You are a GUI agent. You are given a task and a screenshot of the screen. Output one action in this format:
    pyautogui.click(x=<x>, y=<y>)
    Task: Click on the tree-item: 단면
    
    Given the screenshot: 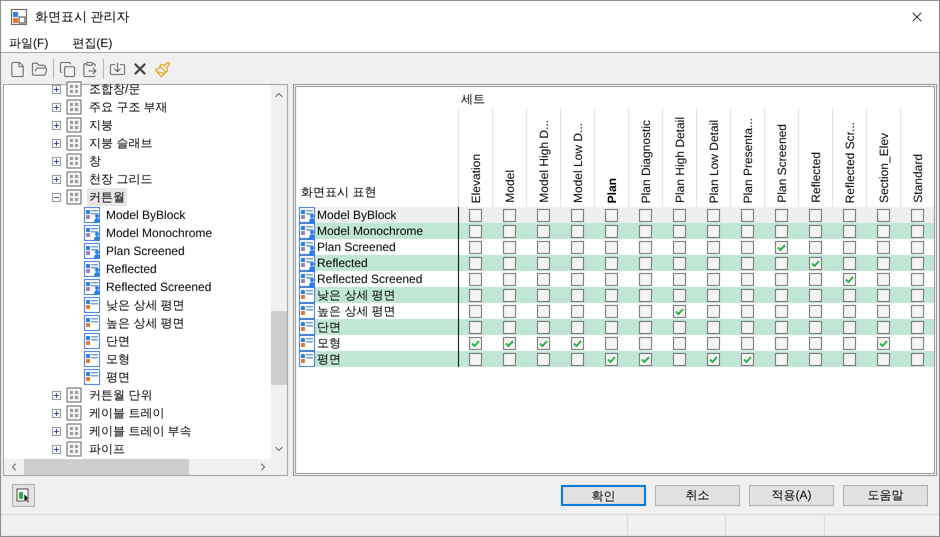 What is the action you would take?
    pyautogui.click(x=118, y=341)
    